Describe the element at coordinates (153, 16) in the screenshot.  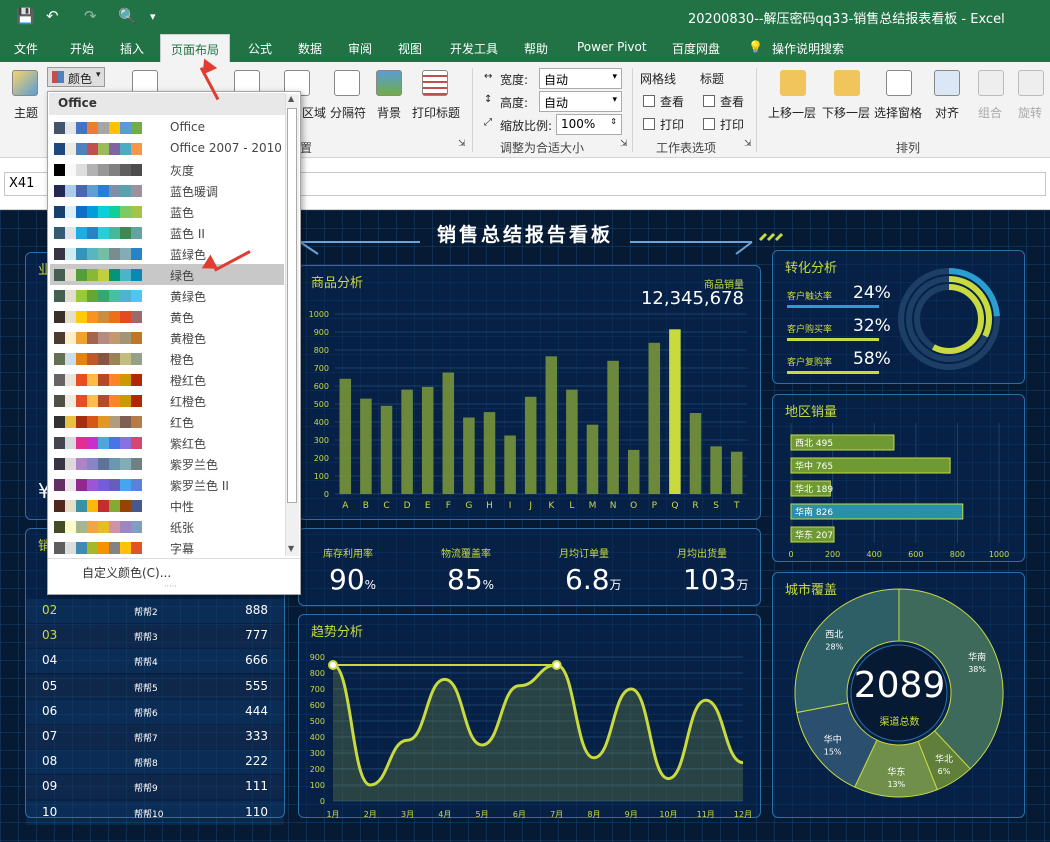
I see `customize-qat-icon: ▾` at that location.